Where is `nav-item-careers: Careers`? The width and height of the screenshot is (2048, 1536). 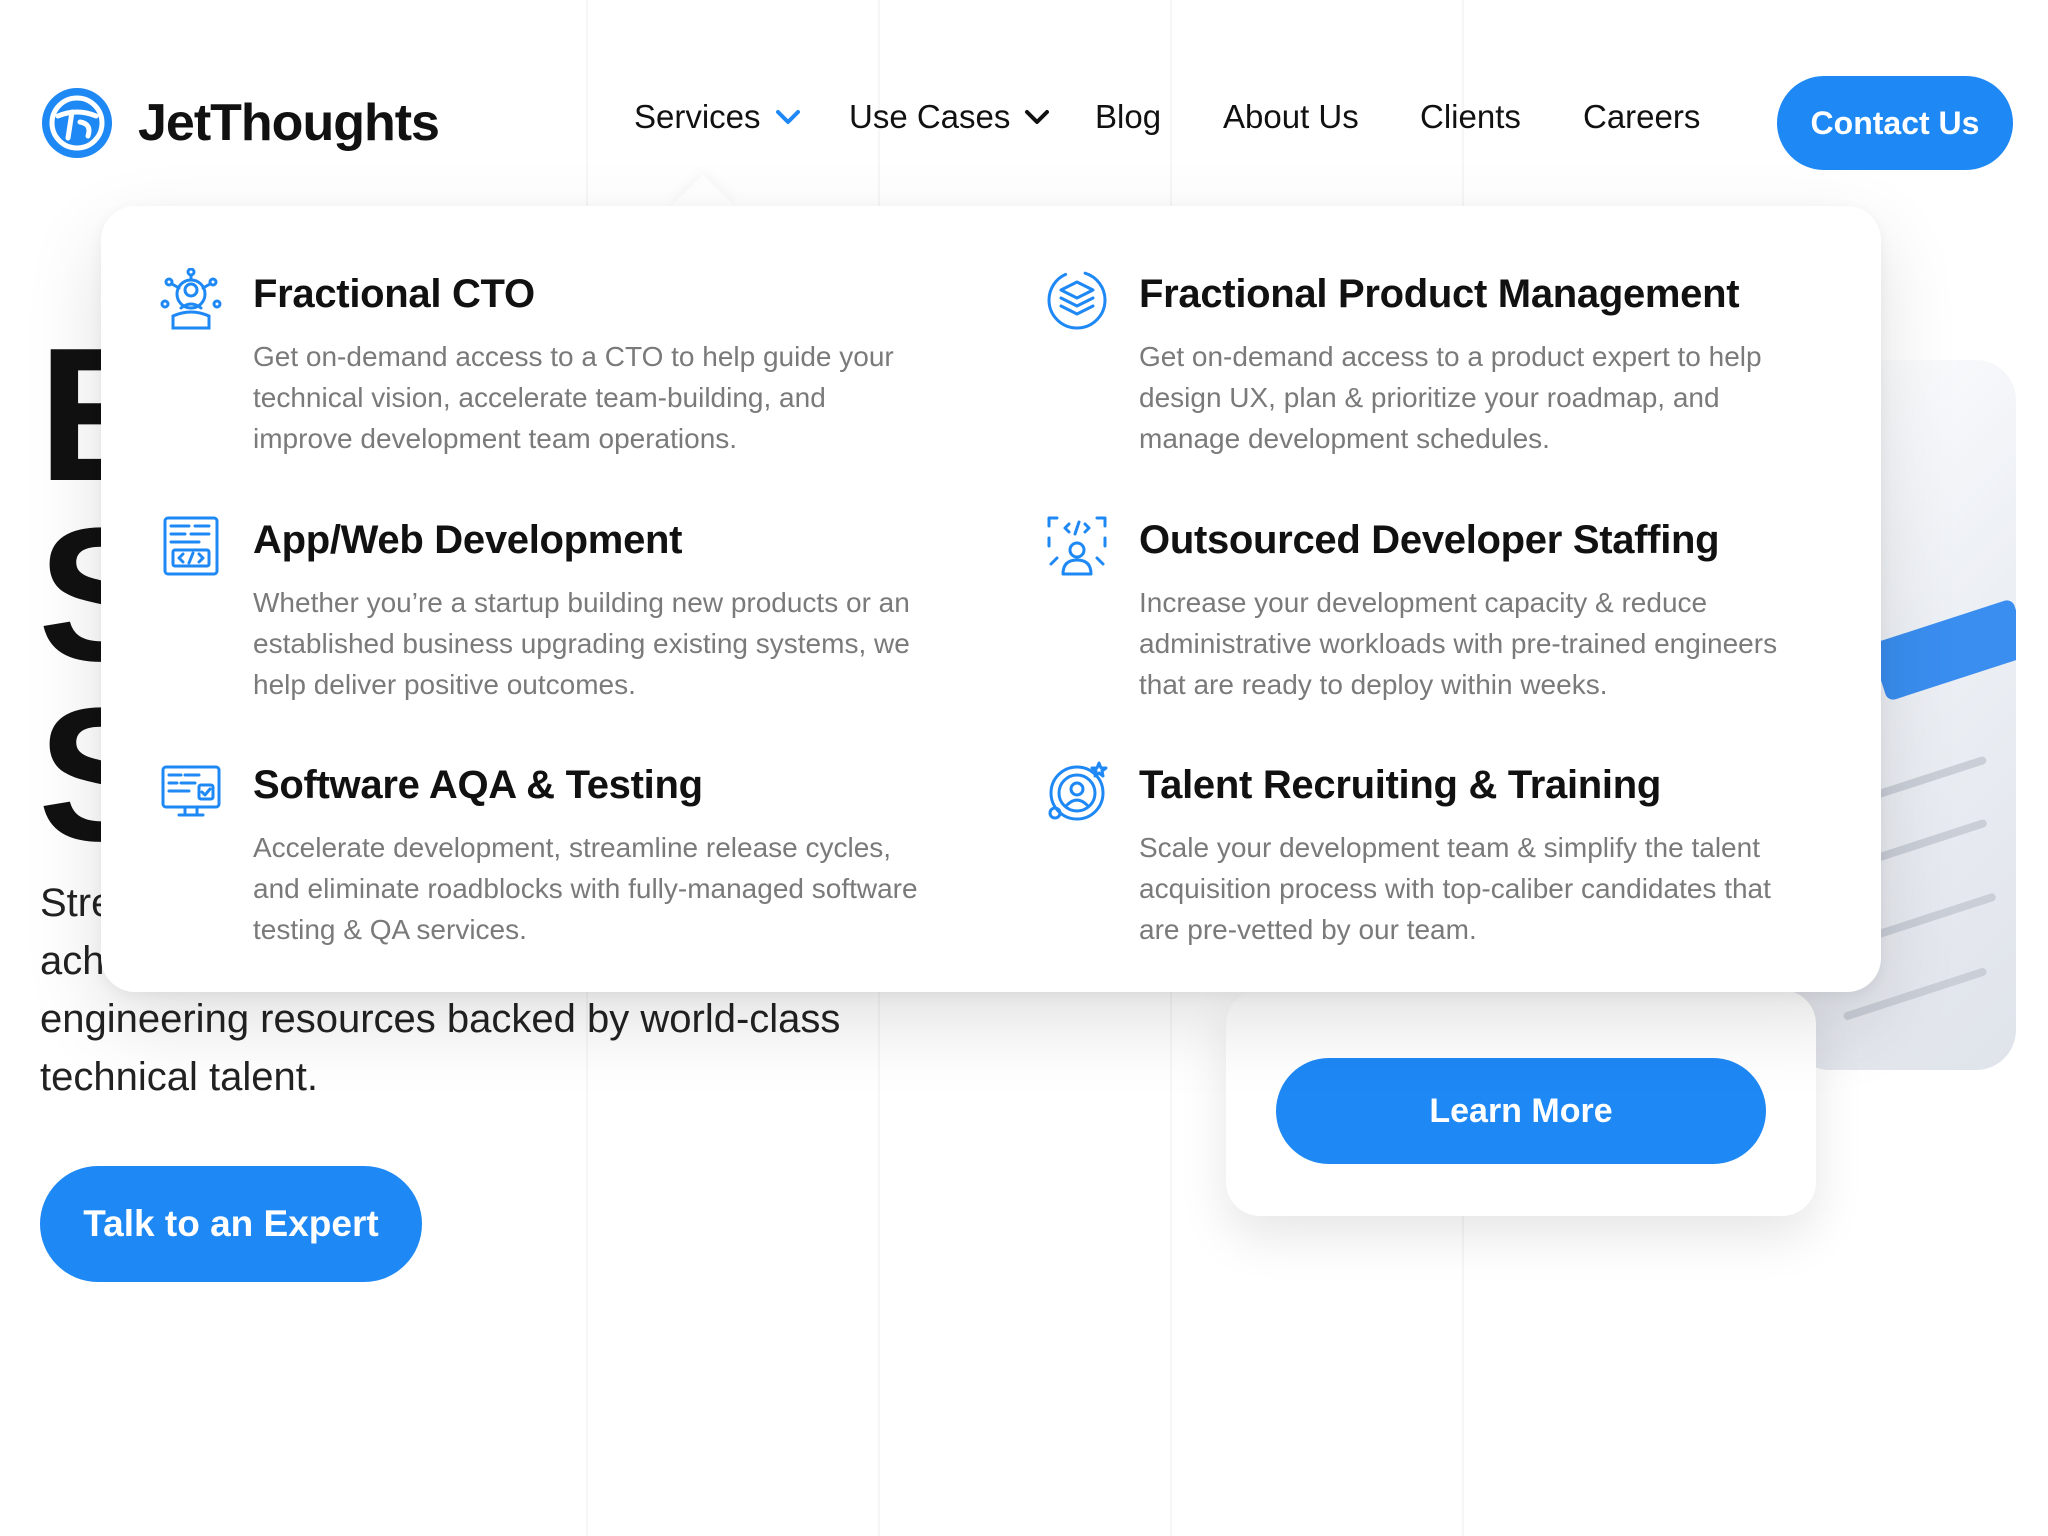 nav-item-careers: Careers is located at coordinates (1641, 117).